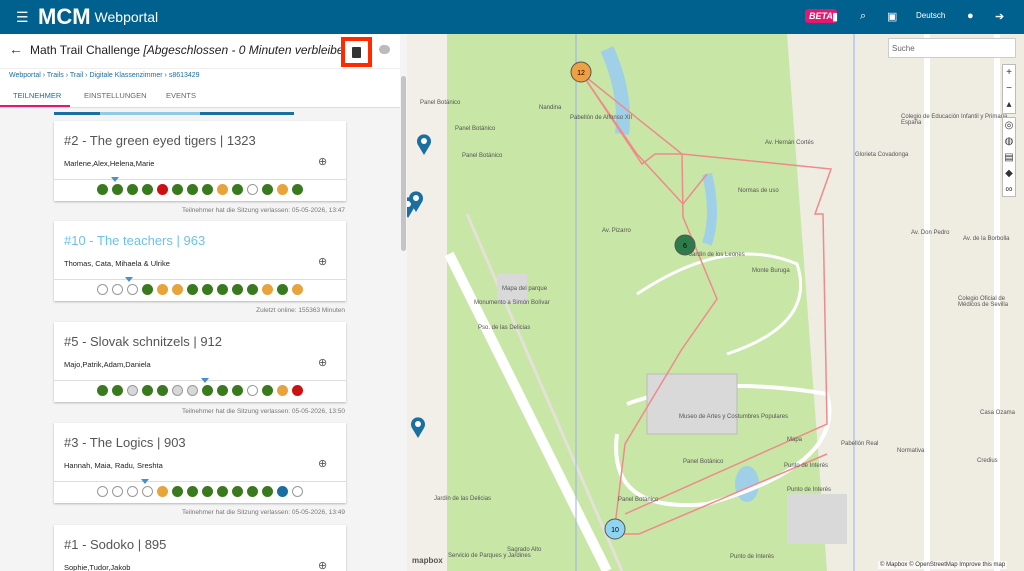 This screenshot has width=1024, height=571. Describe the element at coordinates (76, 75) in the screenshot. I see `breadcrumb-item: Trail` at that location.